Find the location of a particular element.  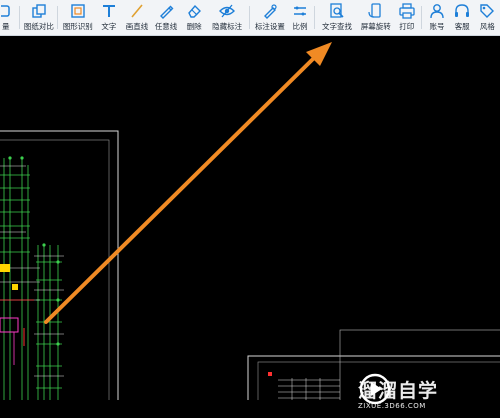

toolbar-label: 标注设置 is located at coordinates (269, 26).